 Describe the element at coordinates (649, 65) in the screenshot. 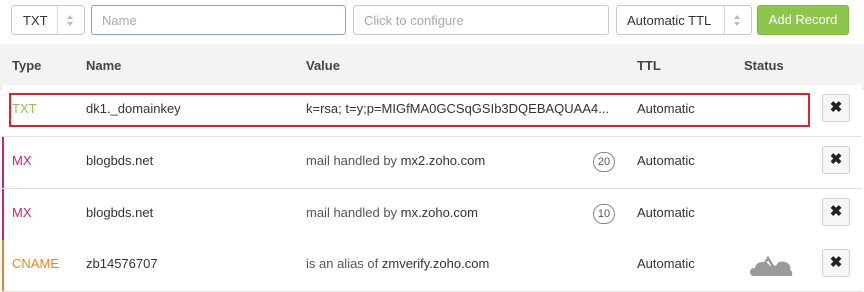

I see `header-ttl: TTL` at that location.